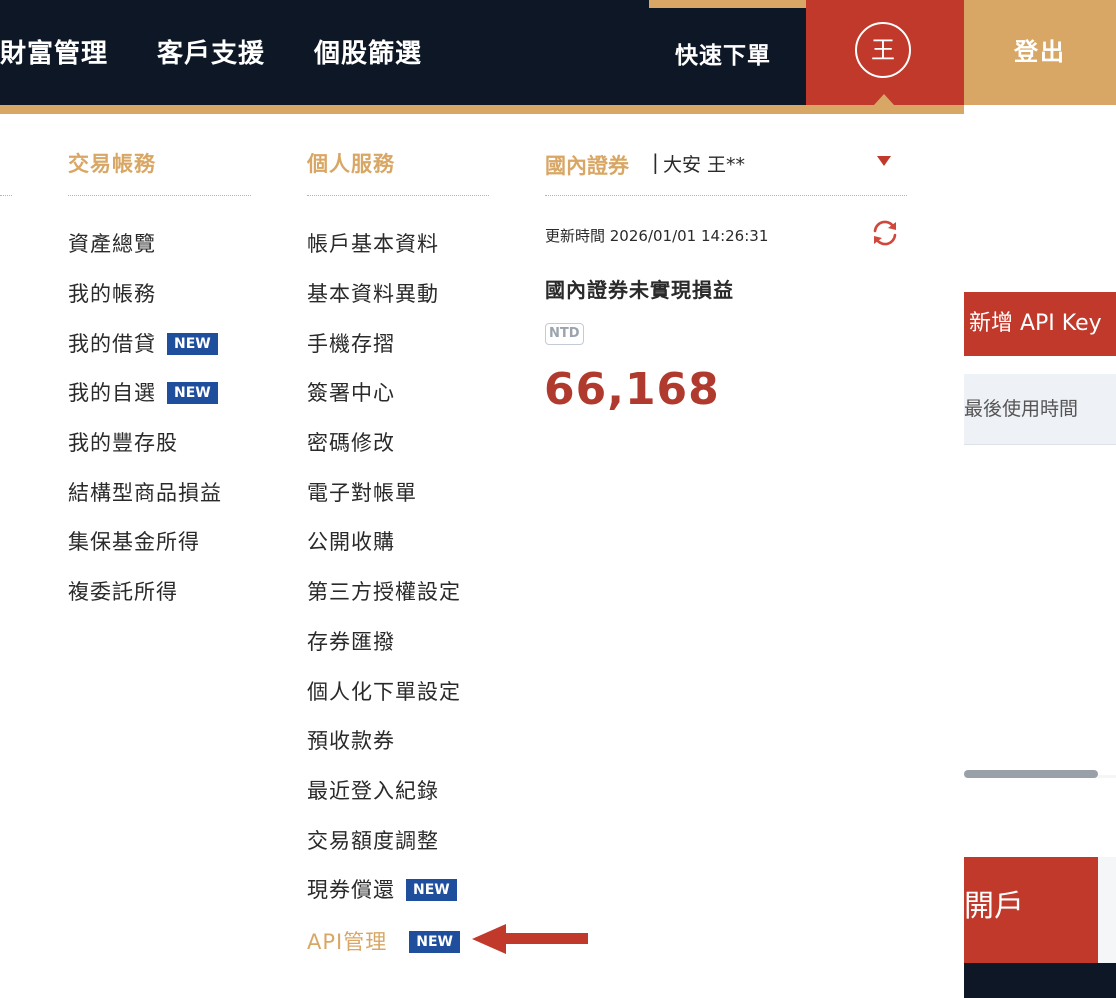 This screenshot has width=1116, height=998. What do you see at coordinates (211, 51) in the screenshot?
I see `nav-customer-support: 客戶支援` at bounding box center [211, 51].